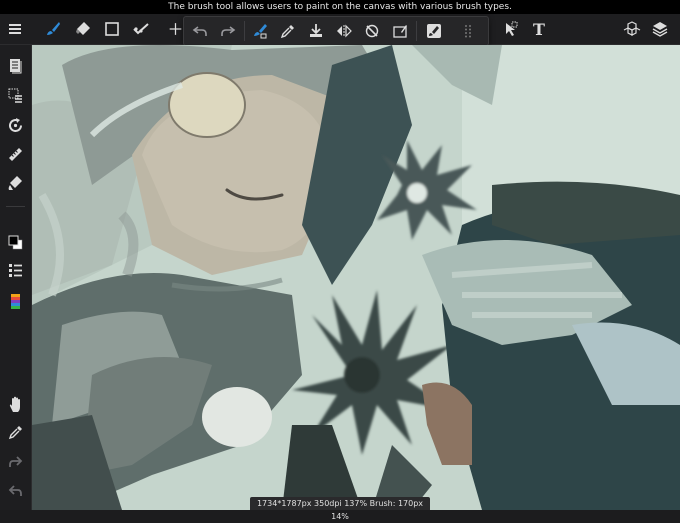 This screenshot has height=523, width=680. I want to click on ruler-icon, so click(15, 154).